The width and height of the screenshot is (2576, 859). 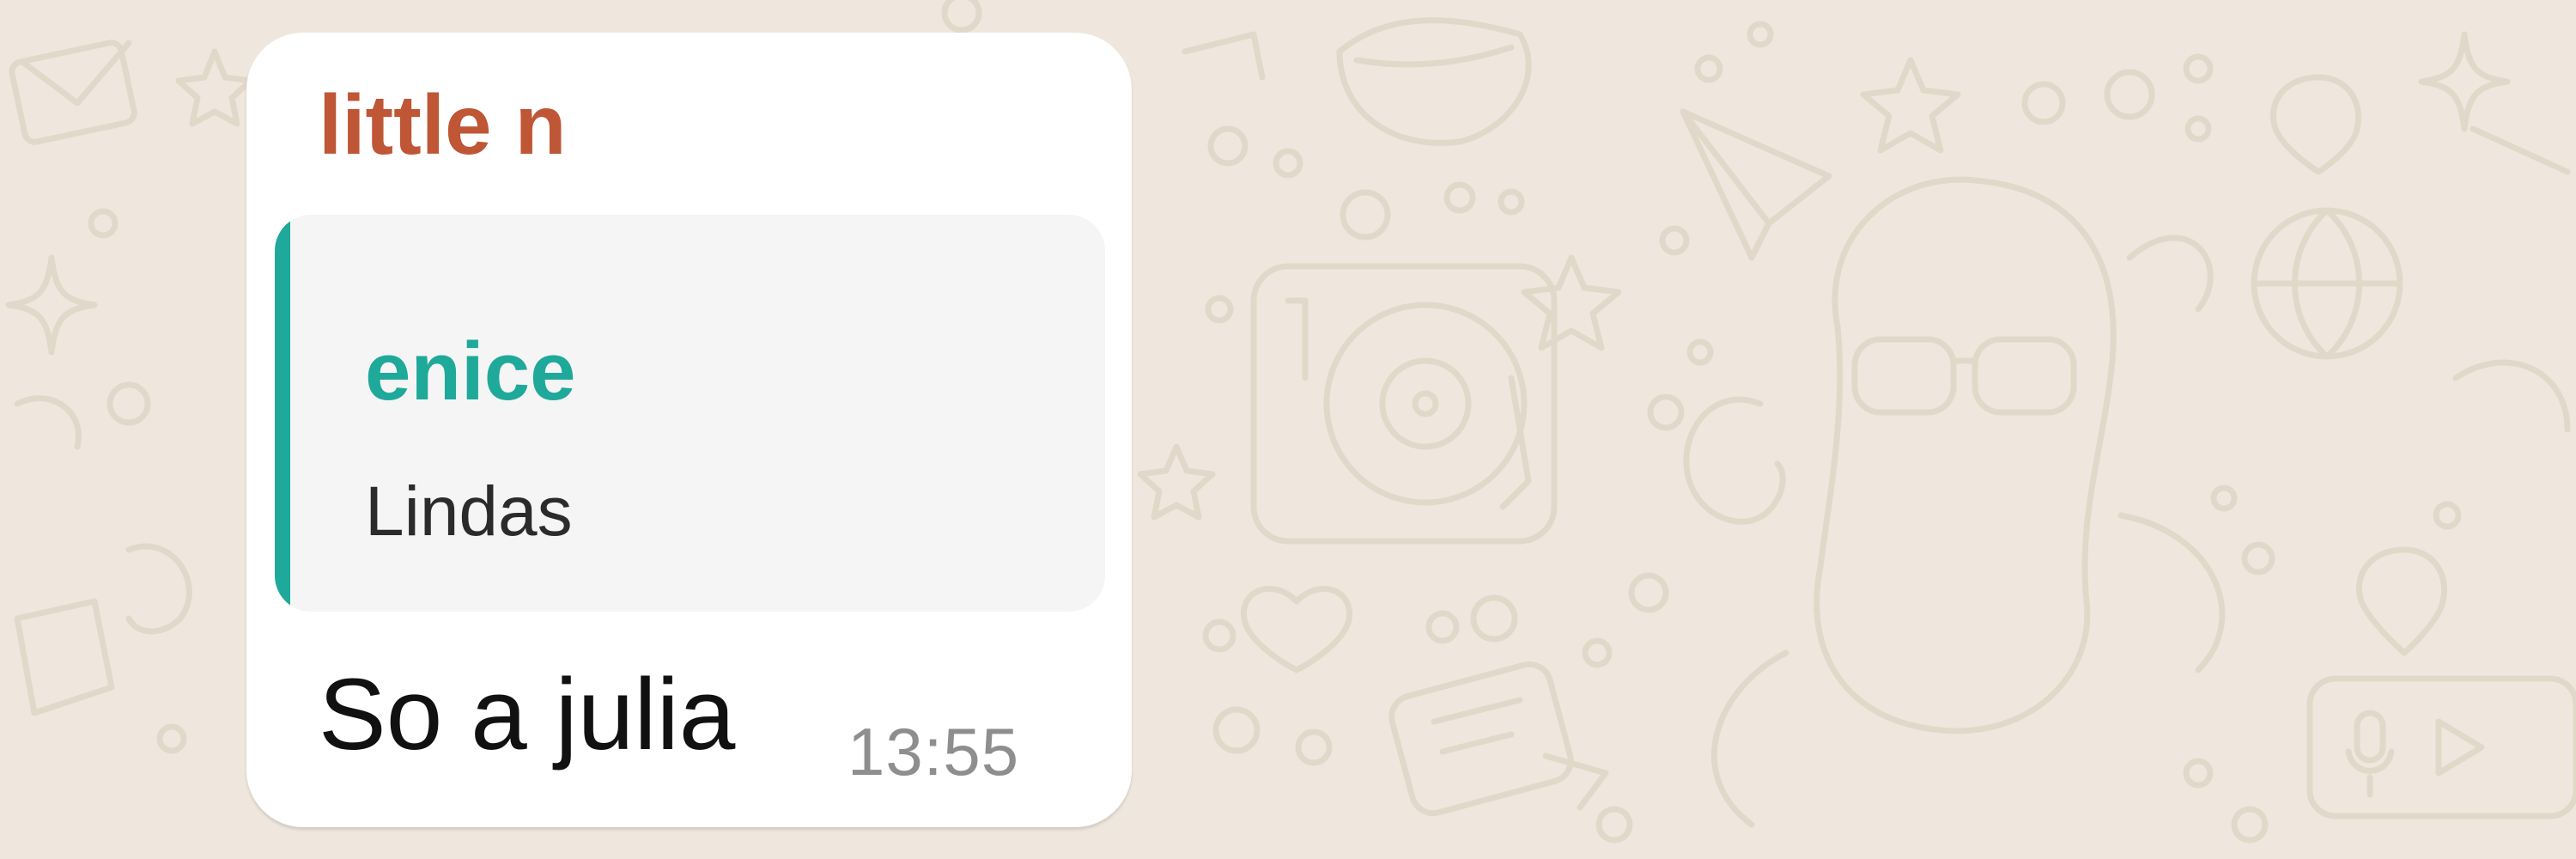 I want to click on quoted-text: Lindas, so click(x=469, y=511).